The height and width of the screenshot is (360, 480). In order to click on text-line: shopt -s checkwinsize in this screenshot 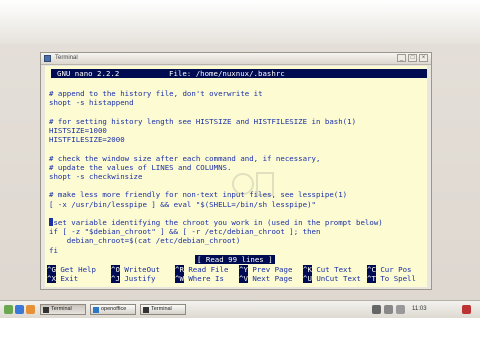, I will do `click(96, 176)`.